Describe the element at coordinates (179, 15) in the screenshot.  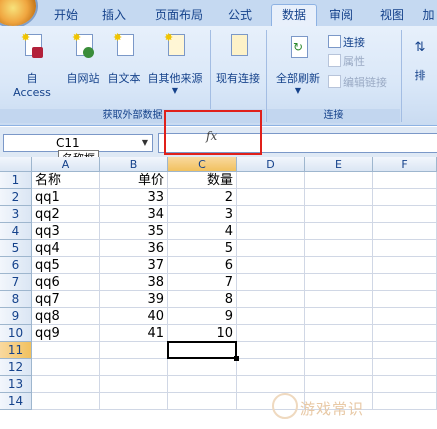
I see `tab-page-layout: 页面布局` at that location.